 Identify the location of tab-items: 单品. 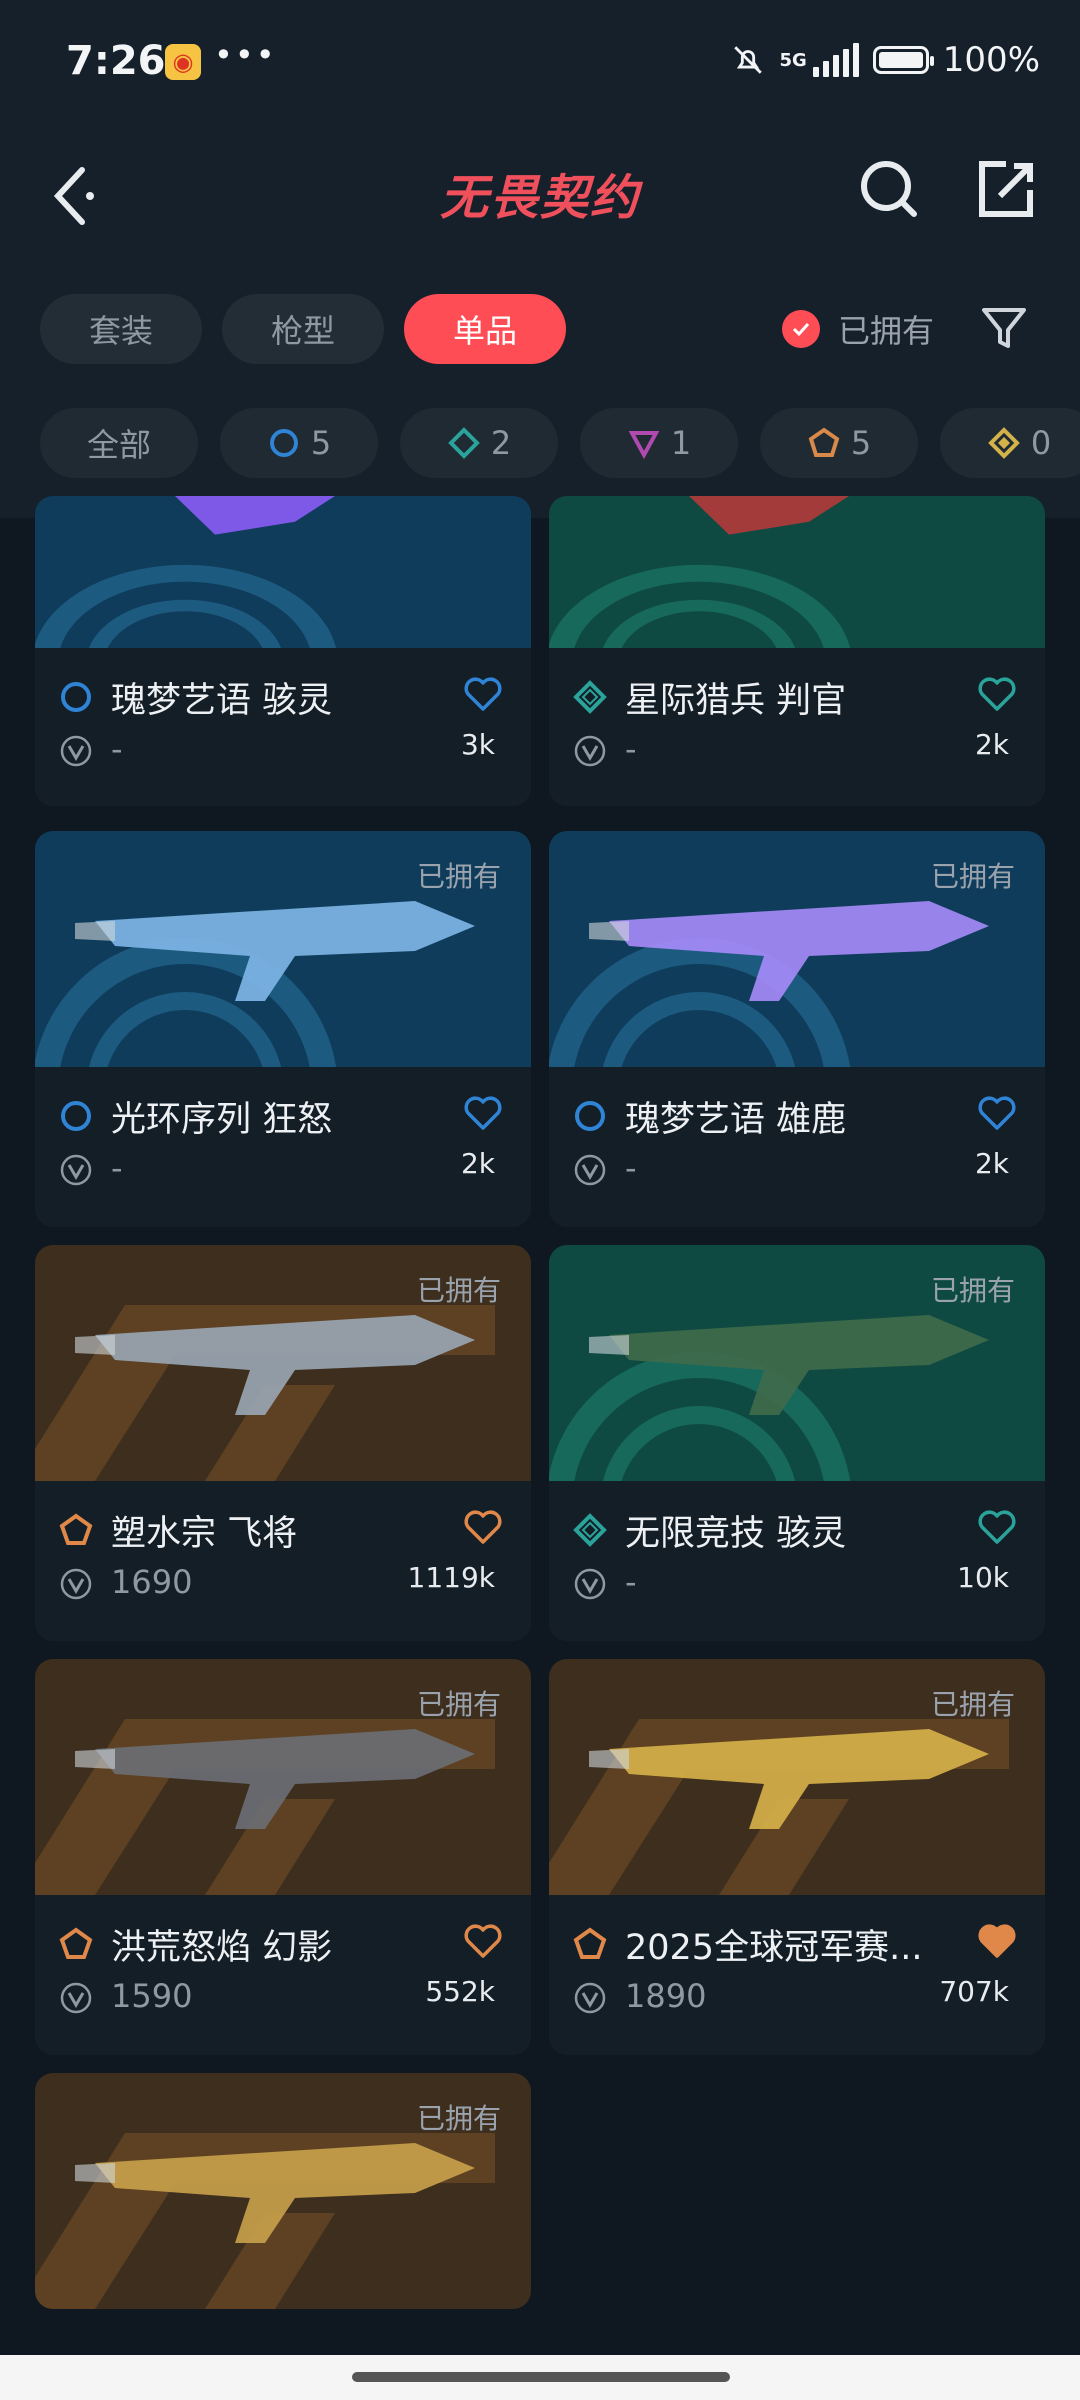
(485, 329).